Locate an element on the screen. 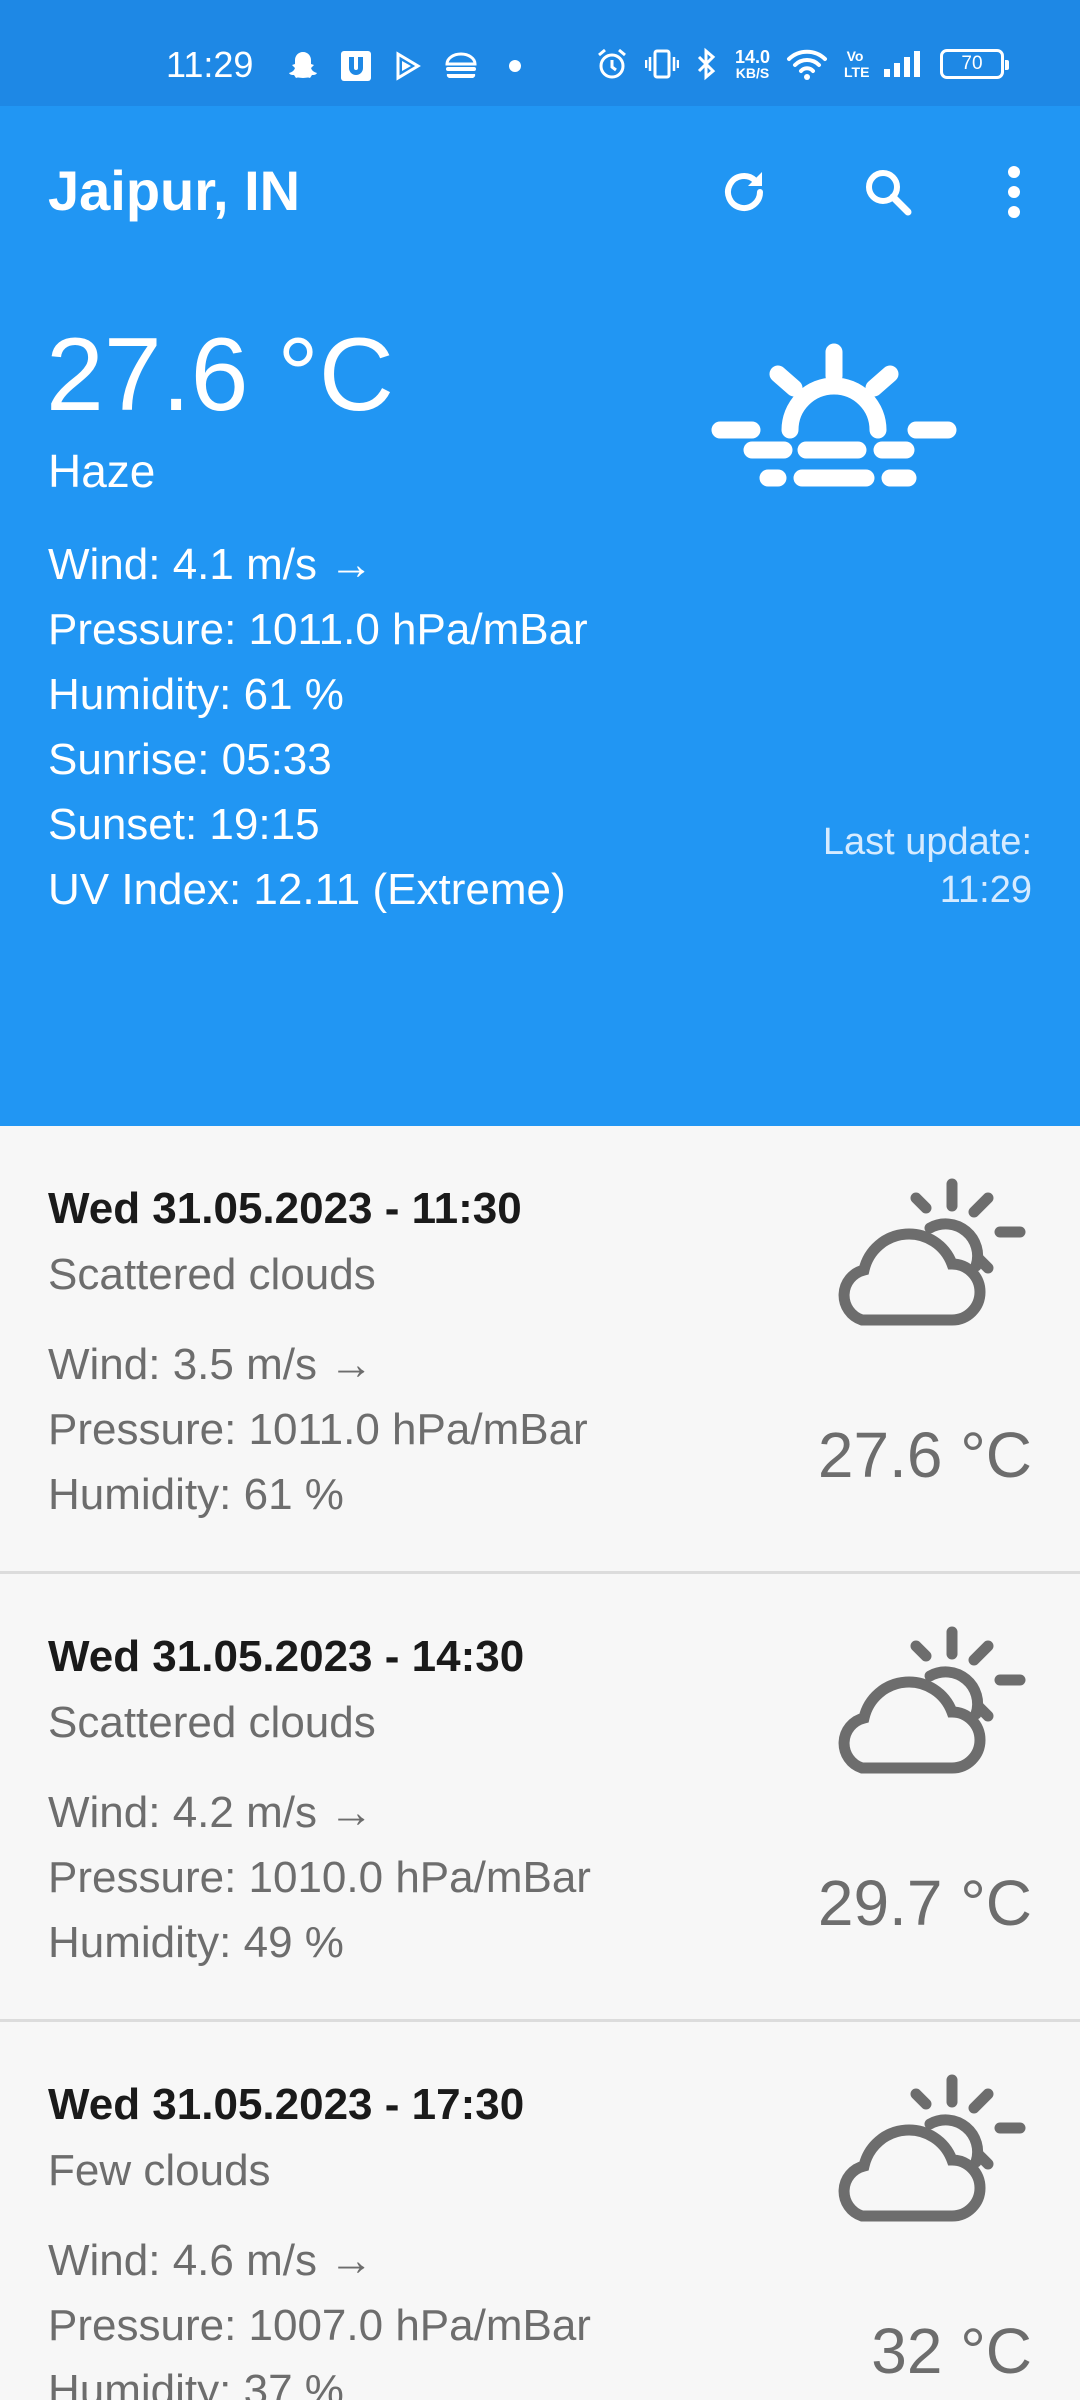 The width and height of the screenshot is (1080, 2400). last-update: Last update: 11:29 is located at coordinates (927, 866).